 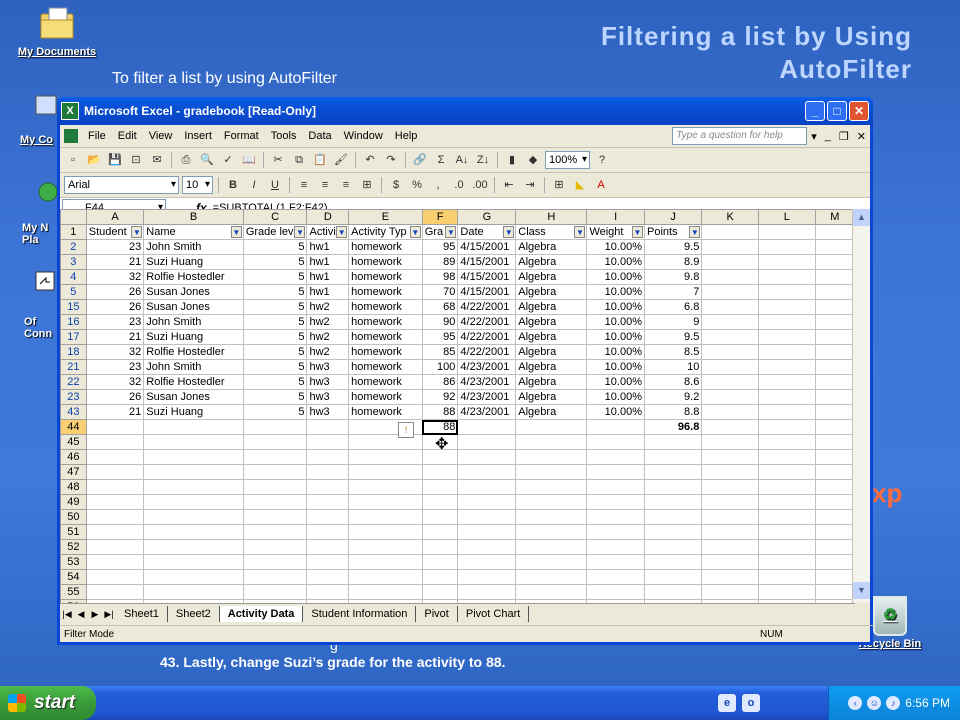 I want to click on start-button: start, so click(x=48, y=703).